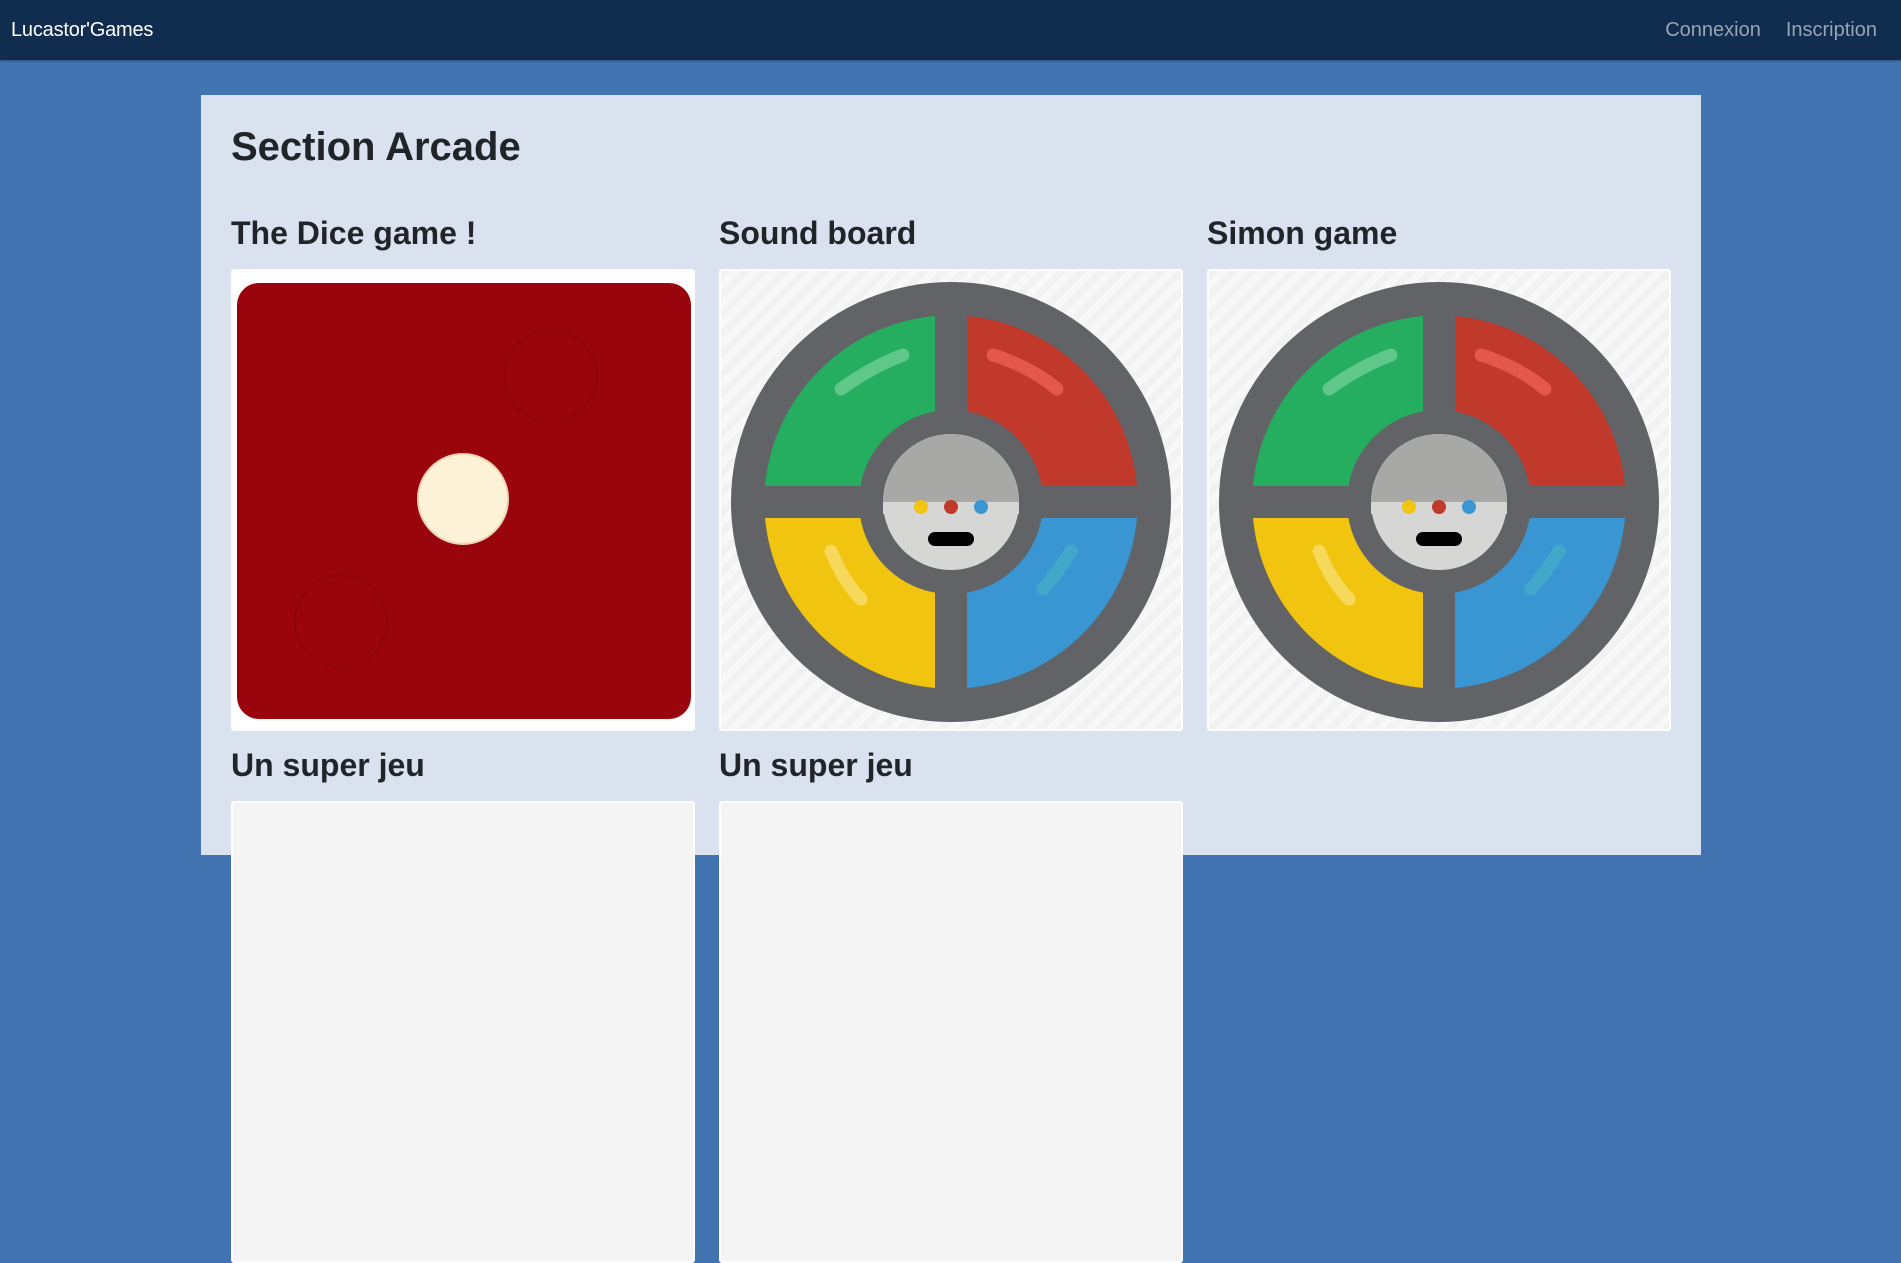 This screenshot has width=1901, height=1263. What do you see at coordinates (376, 147) in the screenshot?
I see `page-title: Section Arcade` at bounding box center [376, 147].